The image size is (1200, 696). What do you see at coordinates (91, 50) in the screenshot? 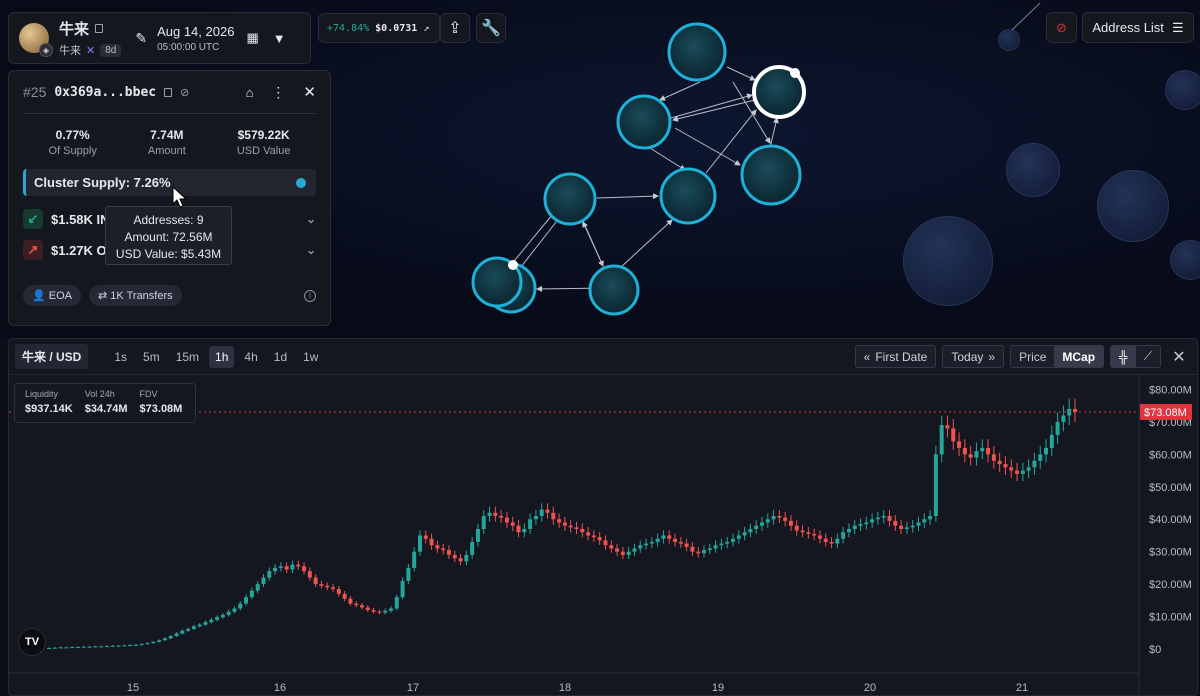
I see `link-icon: ✕` at bounding box center [91, 50].